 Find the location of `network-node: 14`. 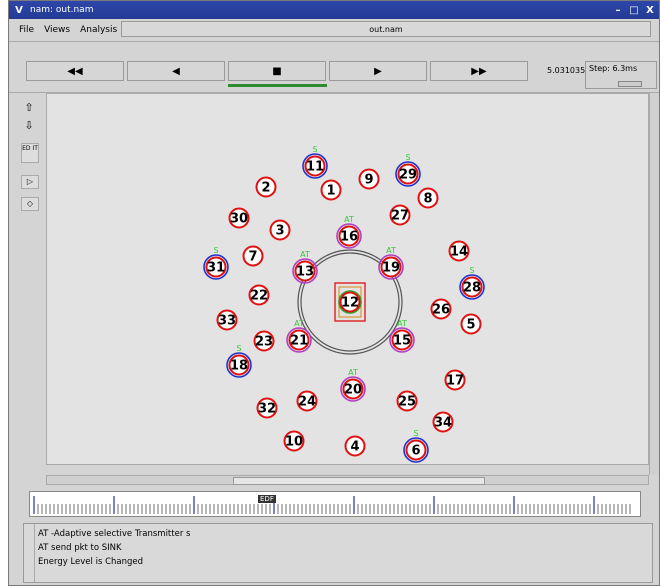

network-node: 14 is located at coordinates (459, 251).